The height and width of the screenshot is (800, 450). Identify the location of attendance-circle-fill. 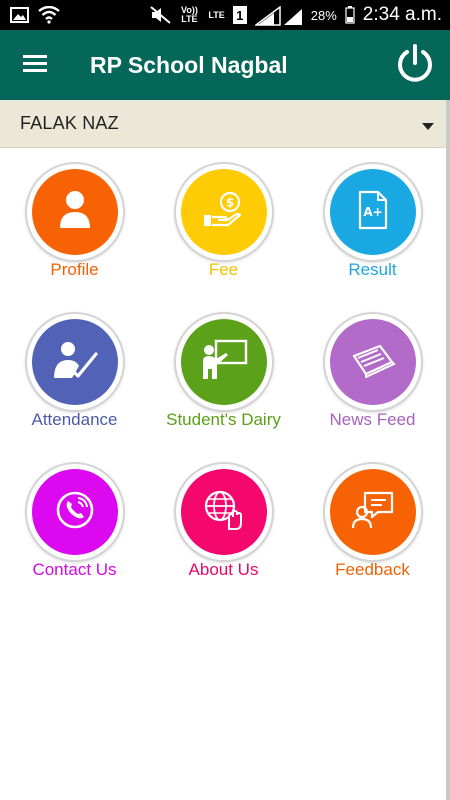
(75, 362).